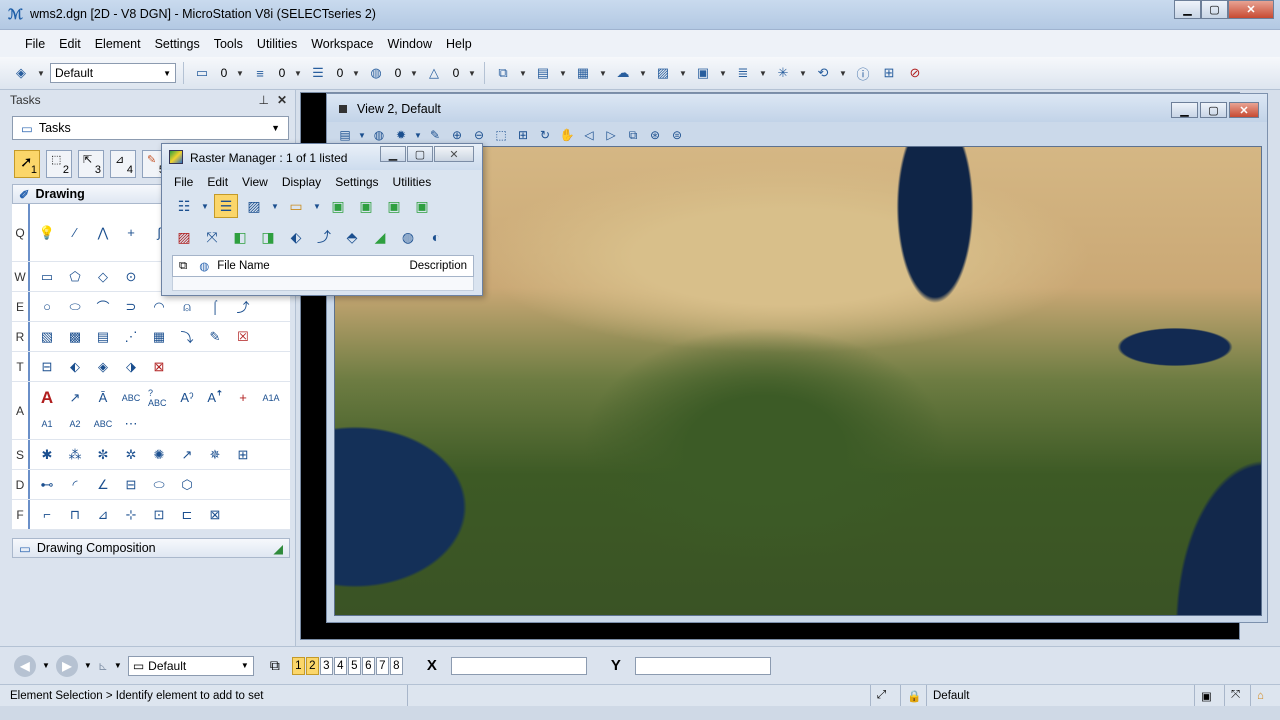  What do you see at coordinates (268, 237) in the screenshot?
I see `stretch-raster-icon: ◨` at bounding box center [268, 237].